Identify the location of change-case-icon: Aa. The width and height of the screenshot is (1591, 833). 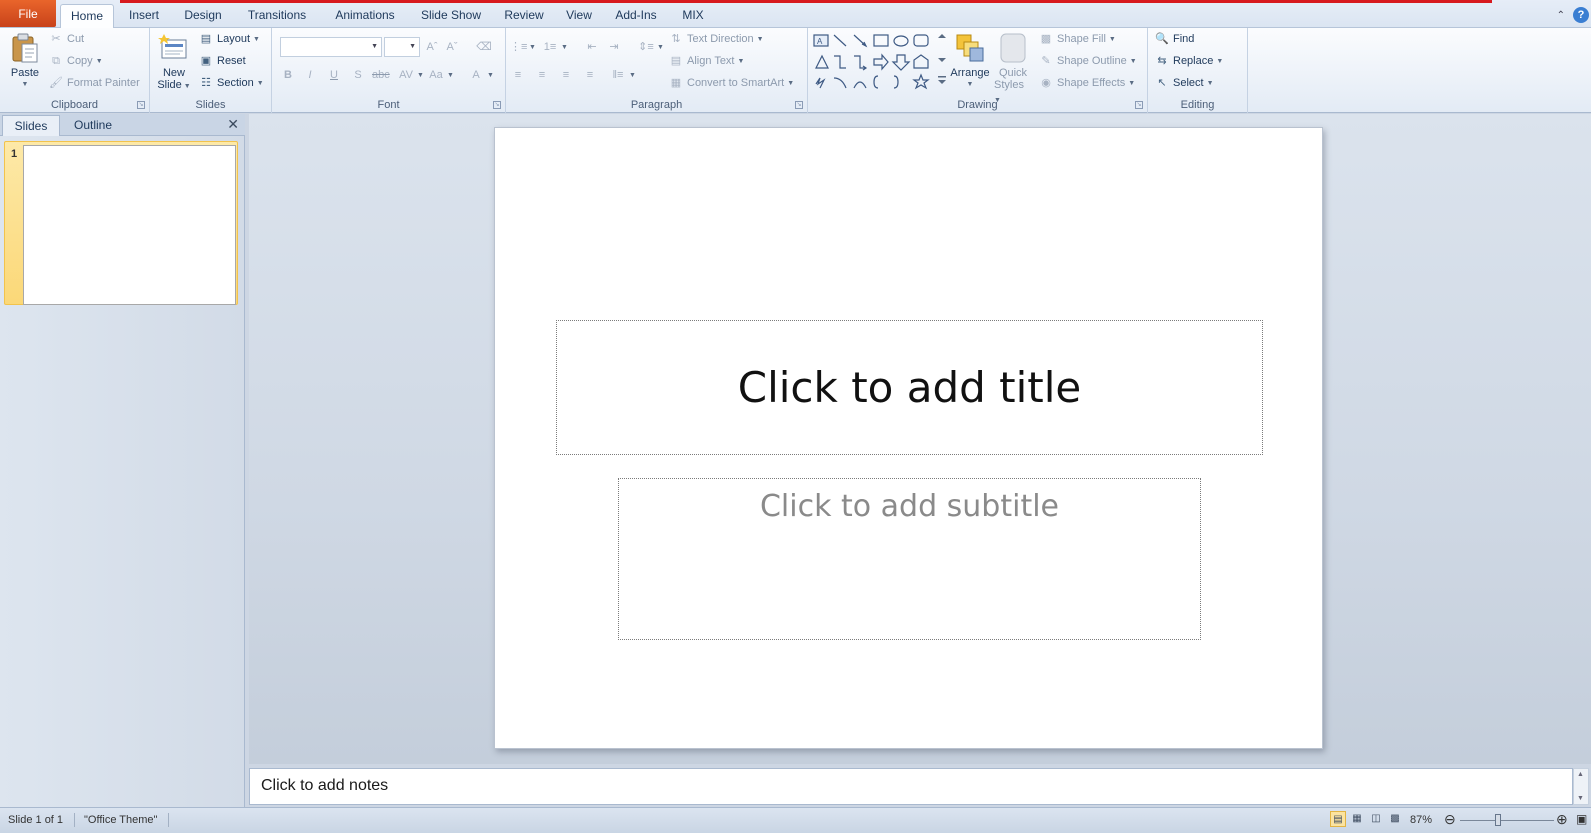
(436, 75).